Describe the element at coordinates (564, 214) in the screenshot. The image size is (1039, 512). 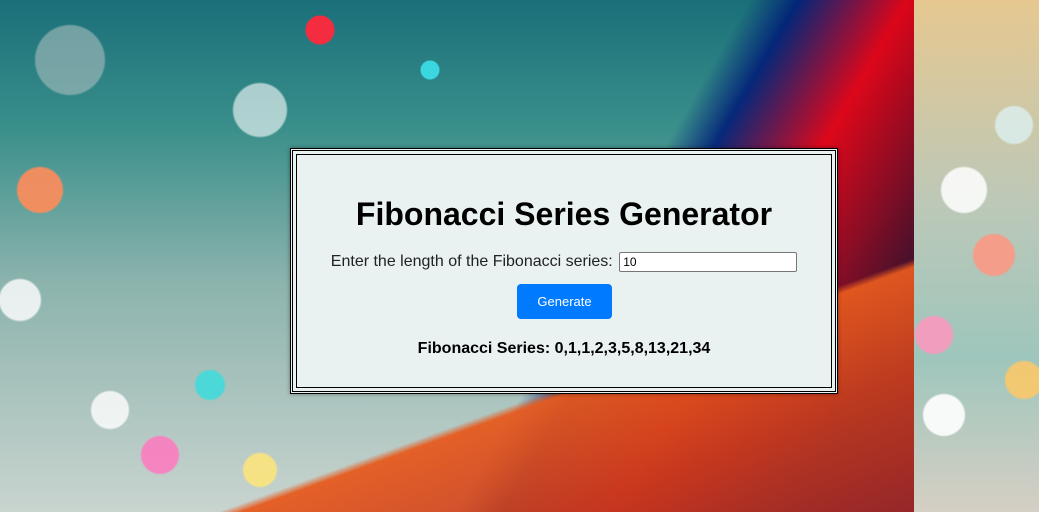
I see `page-title: Fibonacci Series Generator` at that location.